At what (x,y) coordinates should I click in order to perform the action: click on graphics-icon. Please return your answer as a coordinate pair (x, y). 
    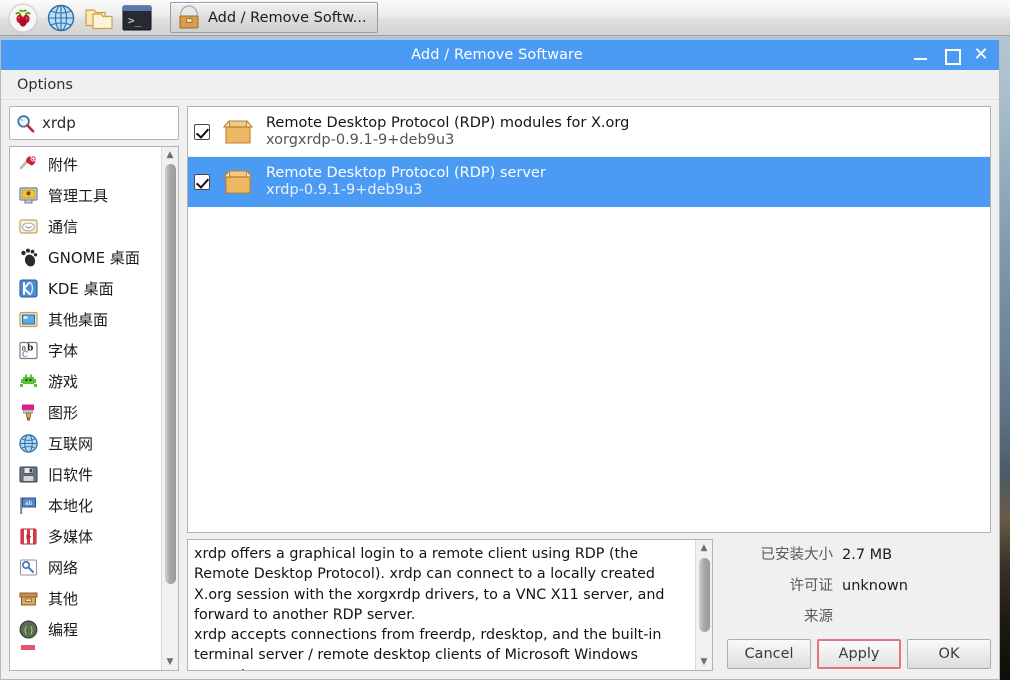
    Looking at the image, I should click on (28, 412).